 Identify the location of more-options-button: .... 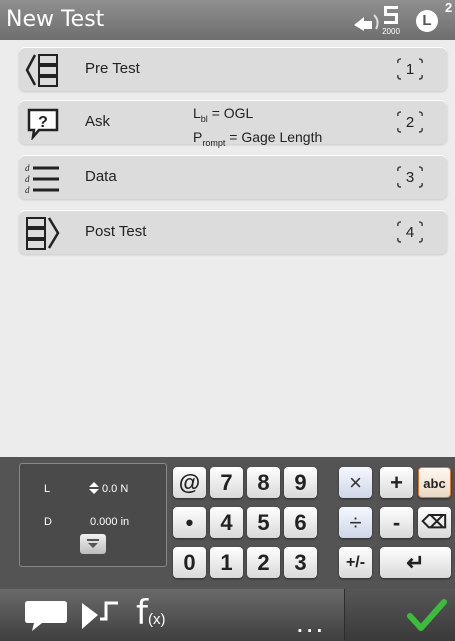
(310, 623).